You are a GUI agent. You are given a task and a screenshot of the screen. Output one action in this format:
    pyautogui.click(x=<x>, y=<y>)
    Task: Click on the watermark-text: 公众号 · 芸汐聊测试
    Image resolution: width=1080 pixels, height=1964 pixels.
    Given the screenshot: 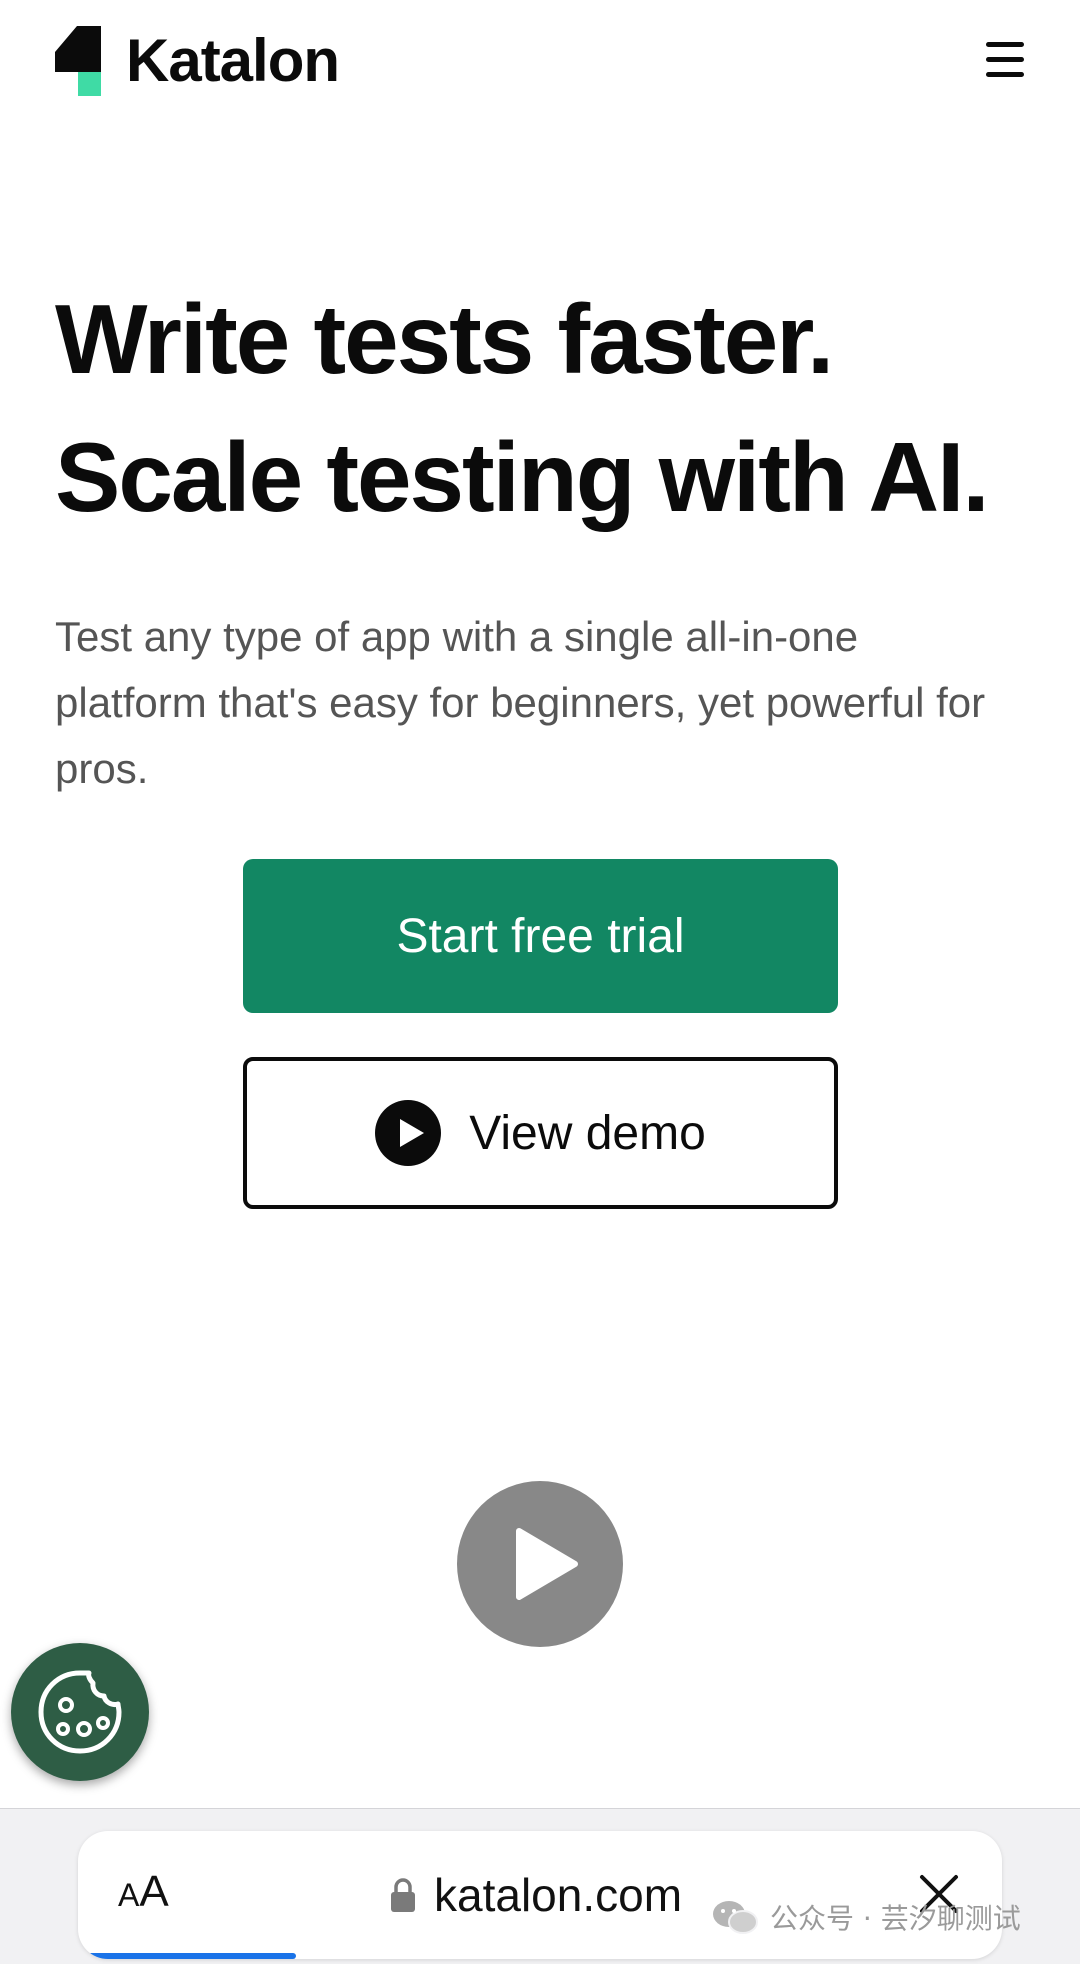 What is the action you would take?
    pyautogui.click(x=895, y=1918)
    